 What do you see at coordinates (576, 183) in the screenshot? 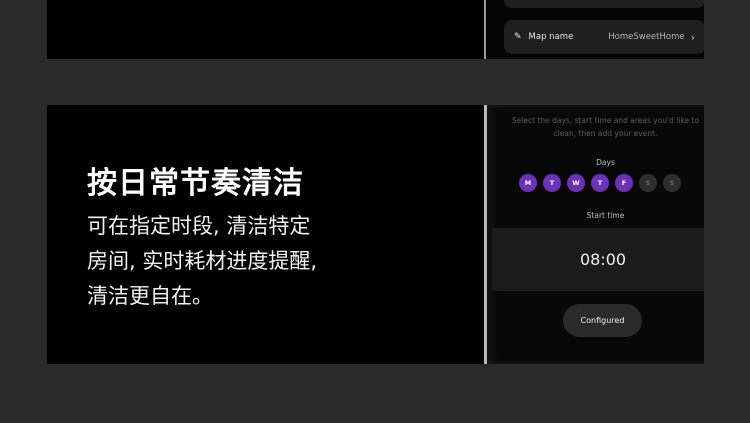
I see `day-toggle: W` at bounding box center [576, 183].